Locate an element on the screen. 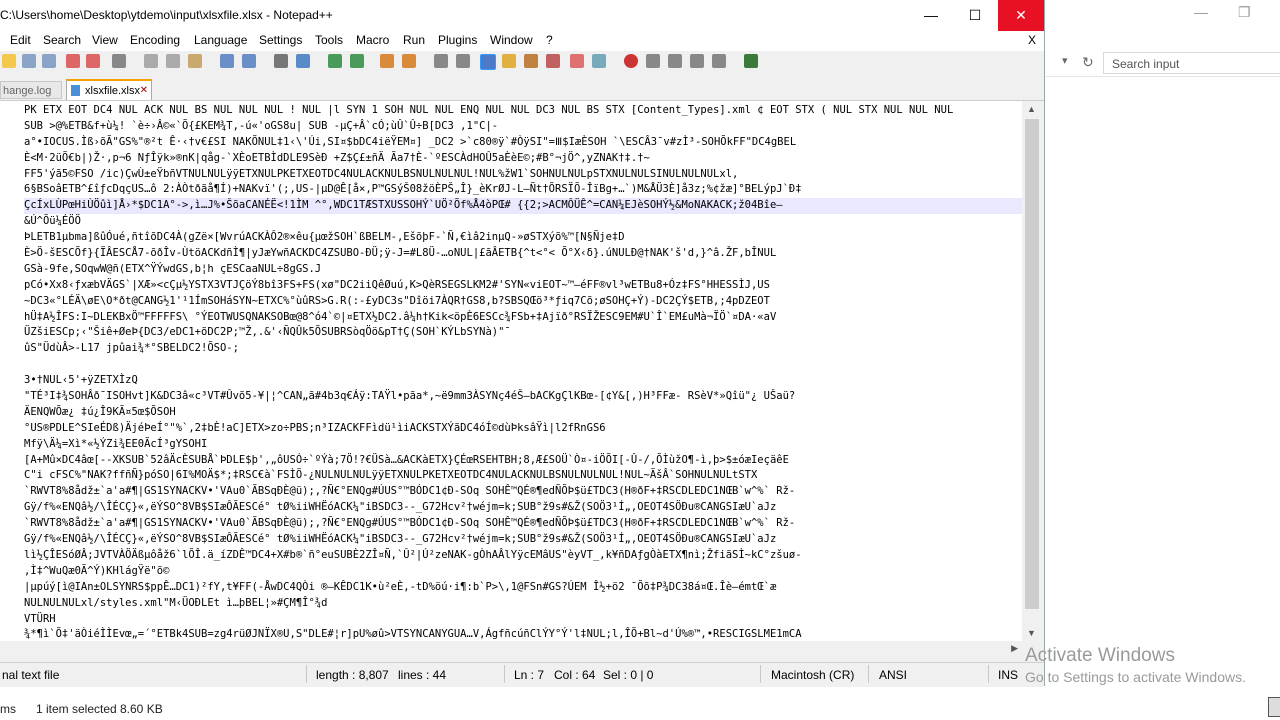 The width and height of the screenshot is (1280, 720). redo-icon is located at coordinates (249, 61).